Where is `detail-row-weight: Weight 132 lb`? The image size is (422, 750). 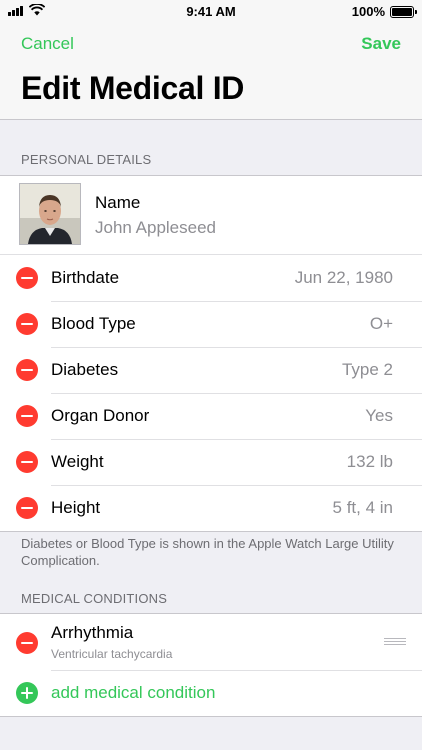
detail-row-weight: Weight 132 lb is located at coordinates (211, 462).